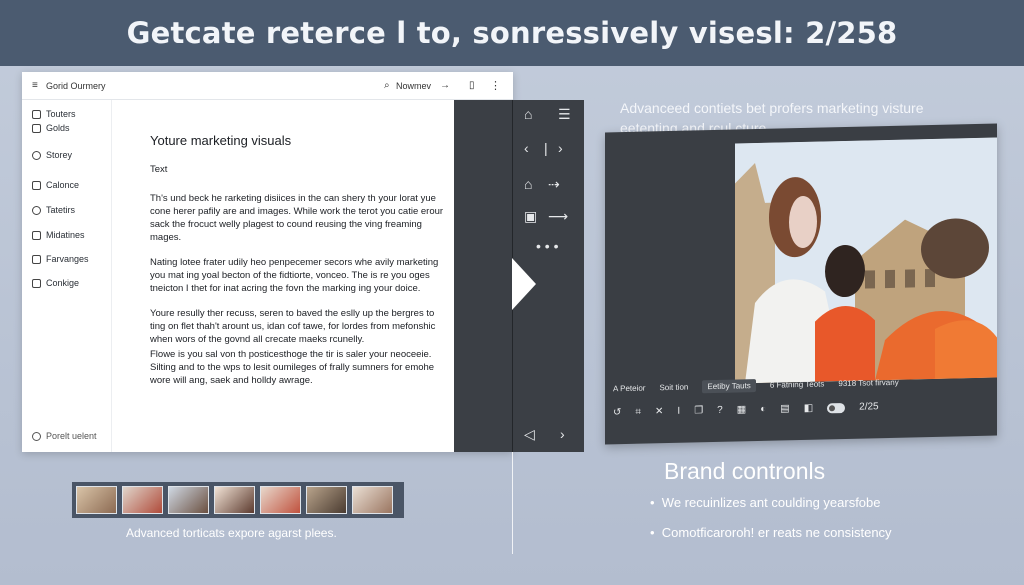 This screenshot has height=585, width=1024. I want to click on calendar-icon, so click(36, 185).